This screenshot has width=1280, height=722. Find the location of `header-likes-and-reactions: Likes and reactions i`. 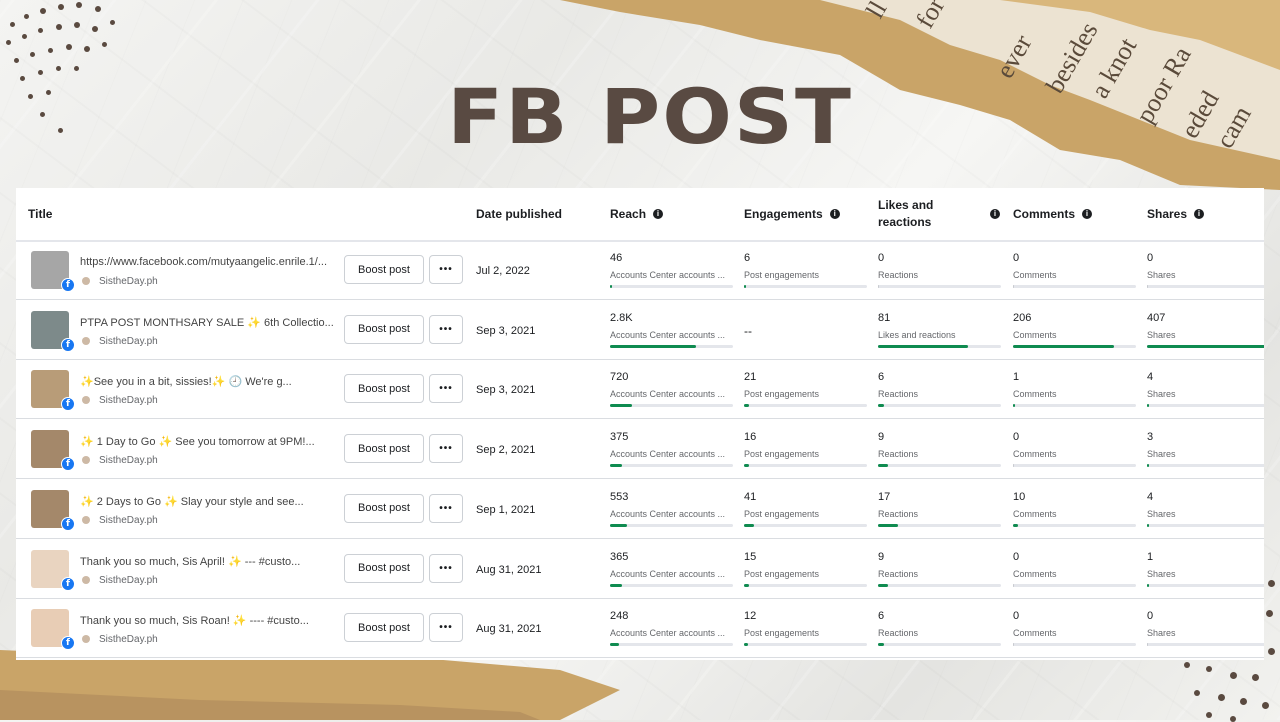

header-likes-and-reactions: Likes and reactions i is located at coordinates (939, 214).